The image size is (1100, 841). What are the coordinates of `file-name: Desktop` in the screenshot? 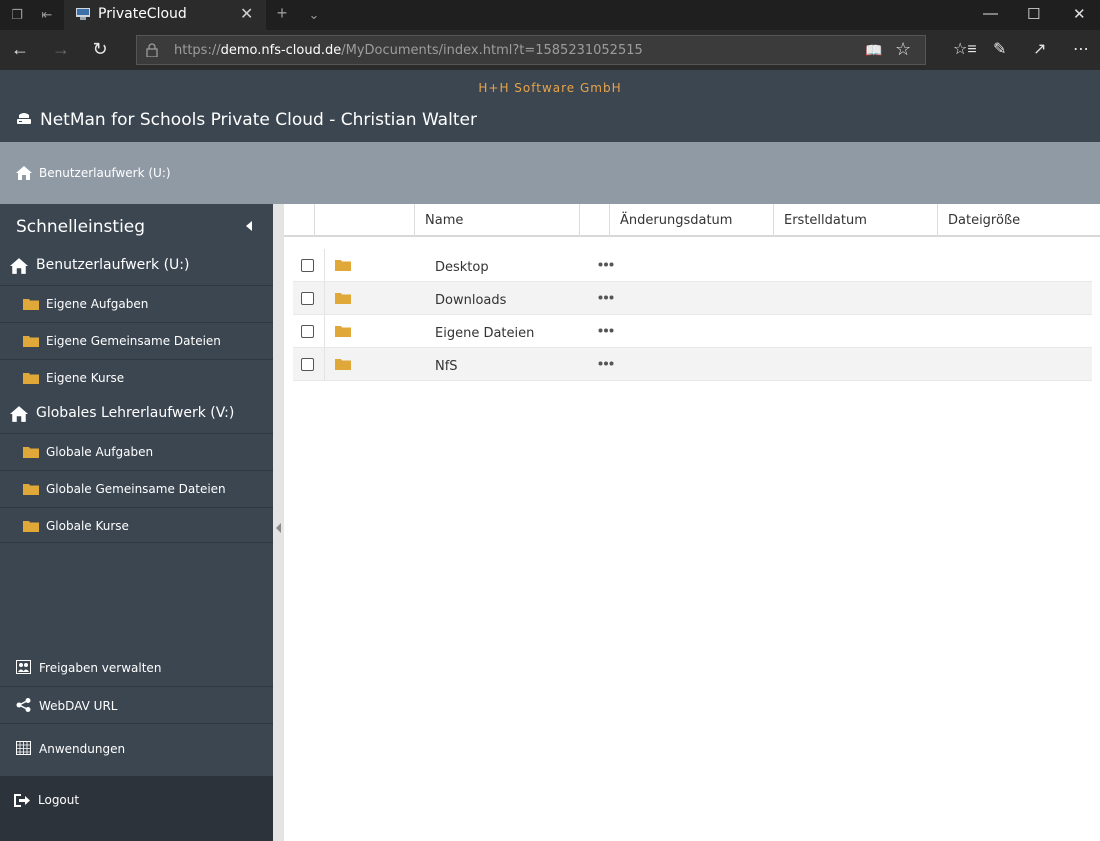 It's located at (462, 267).